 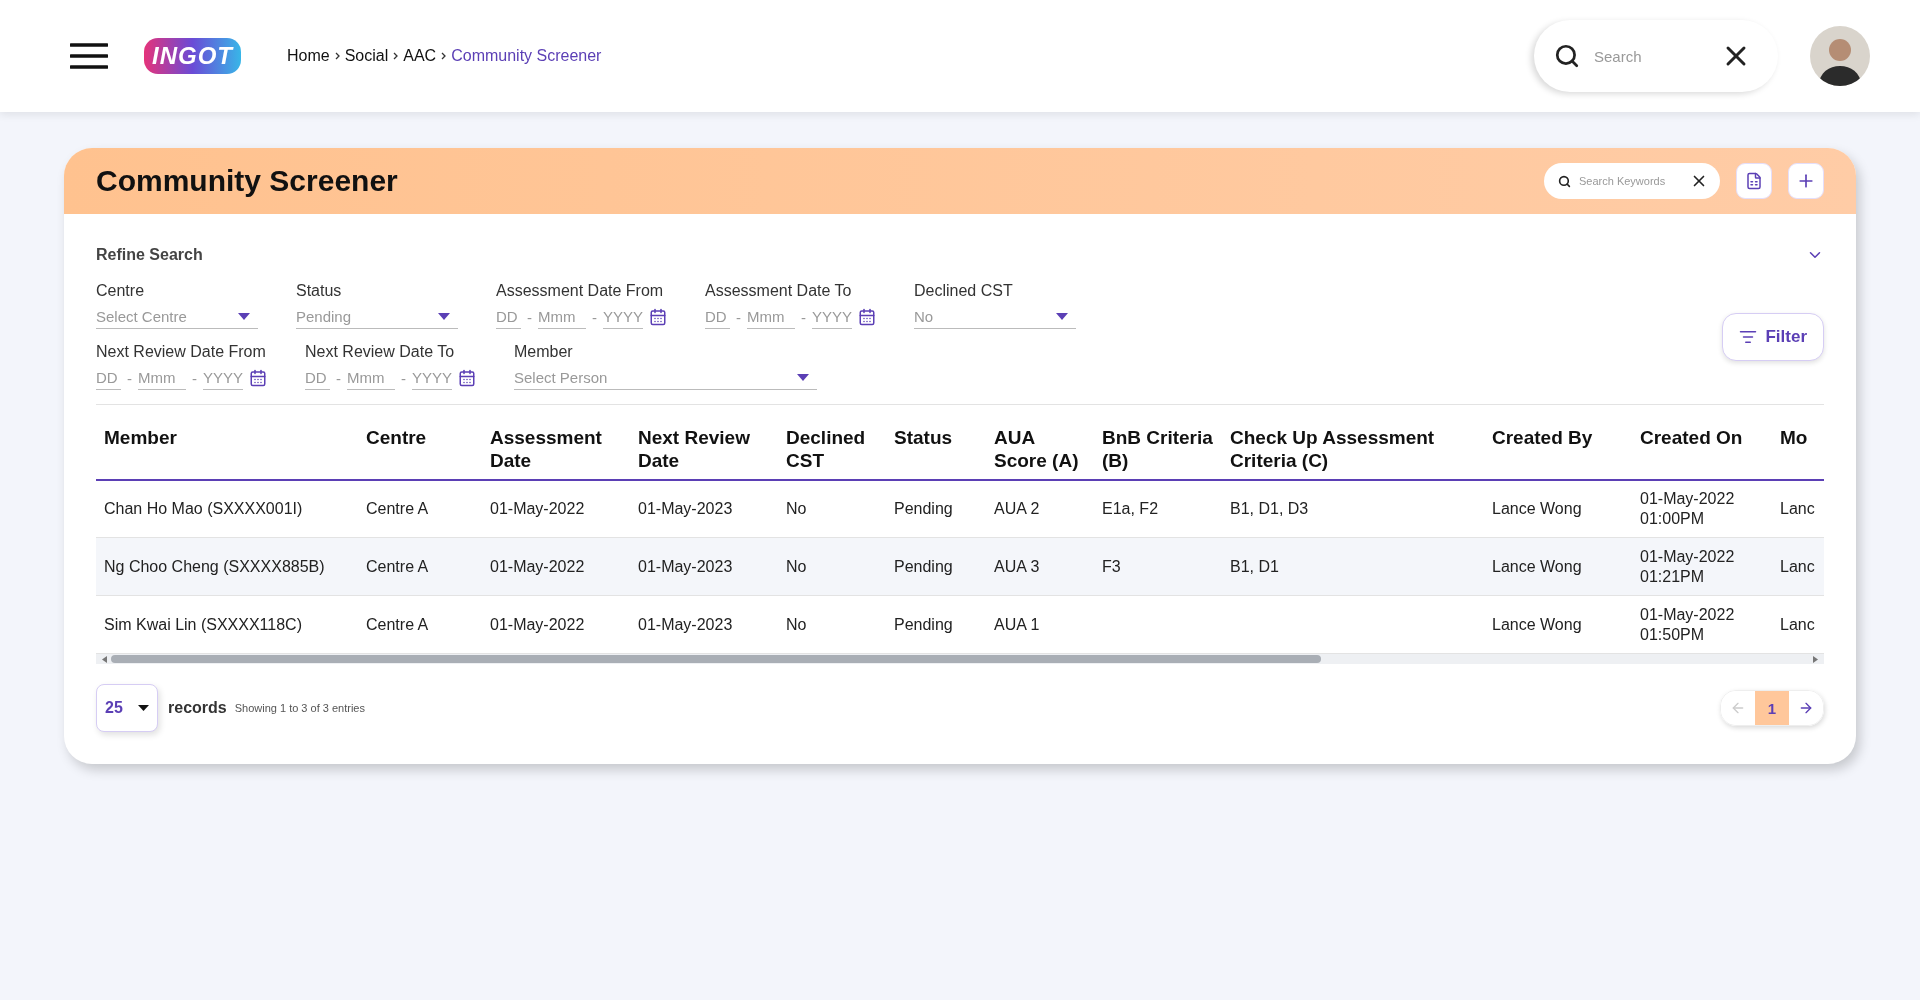 What do you see at coordinates (121, 291) in the screenshot?
I see `filter-label: Centre` at bounding box center [121, 291].